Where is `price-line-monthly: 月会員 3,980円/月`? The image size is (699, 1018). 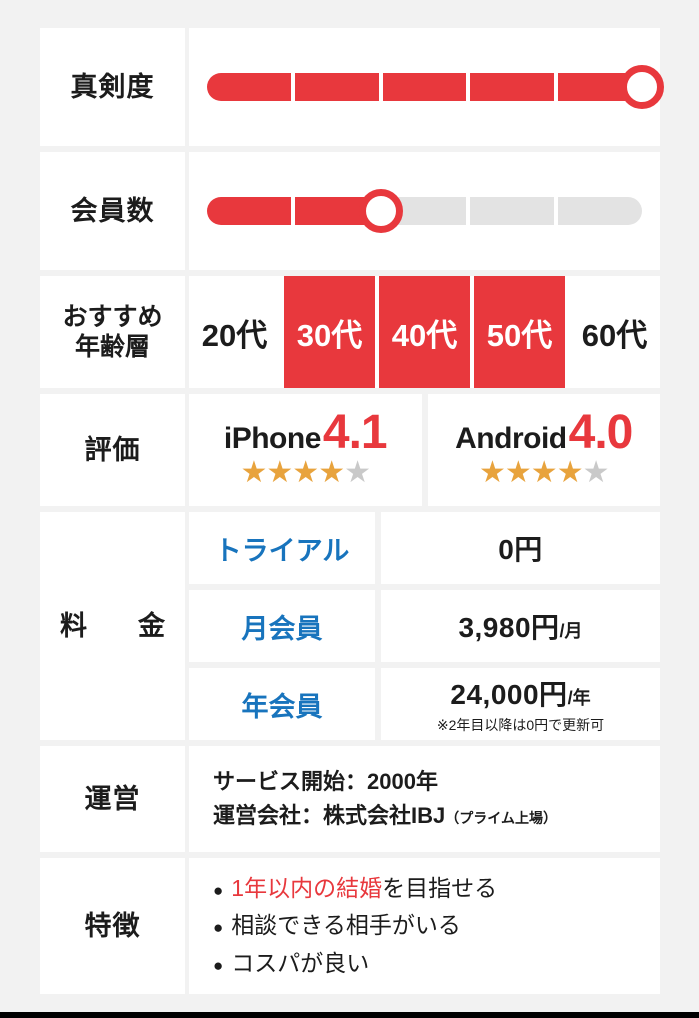 price-line-monthly: 月会員 3,980円/月 is located at coordinates (424, 626).